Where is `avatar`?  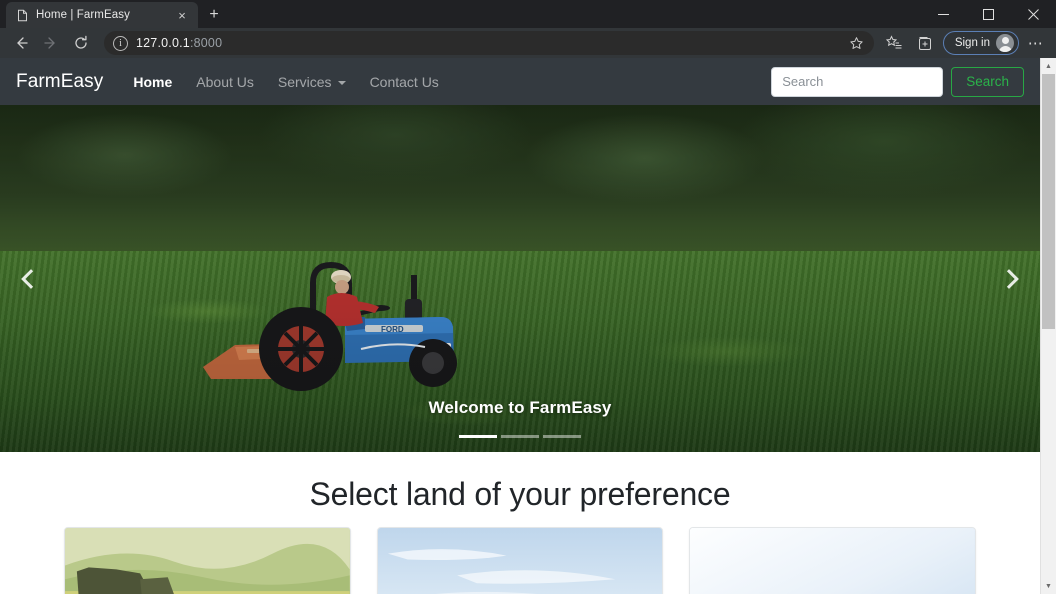 avatar is located at coordinates (1005, 43).